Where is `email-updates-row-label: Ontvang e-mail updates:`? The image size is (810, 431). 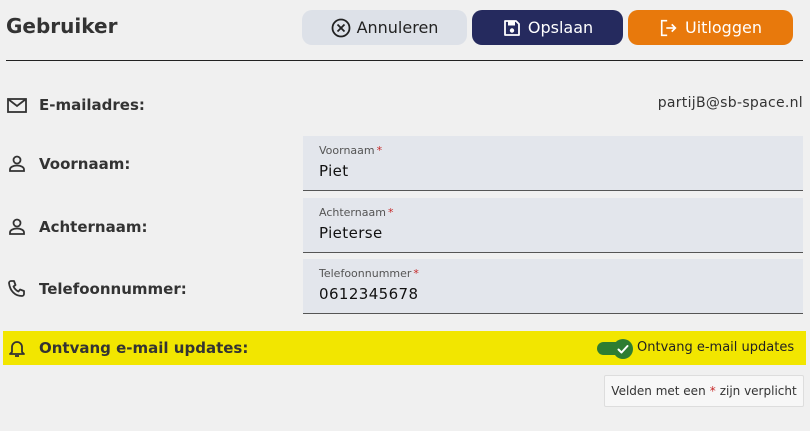
email-updates-row-label: Ontvang e-mail updates: is located at coordinates (127, 348).